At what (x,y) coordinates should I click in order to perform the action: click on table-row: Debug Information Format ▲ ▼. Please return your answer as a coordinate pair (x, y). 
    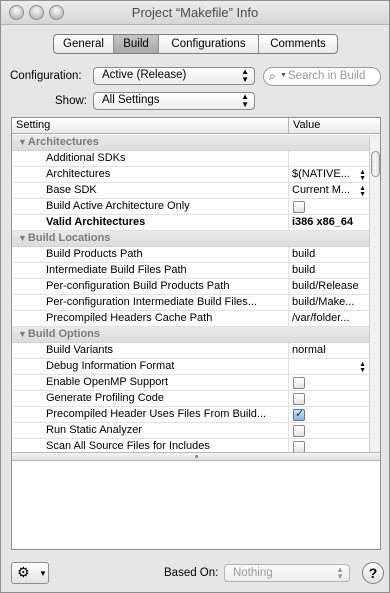
    Looking at the image, I should click on (191, 367).